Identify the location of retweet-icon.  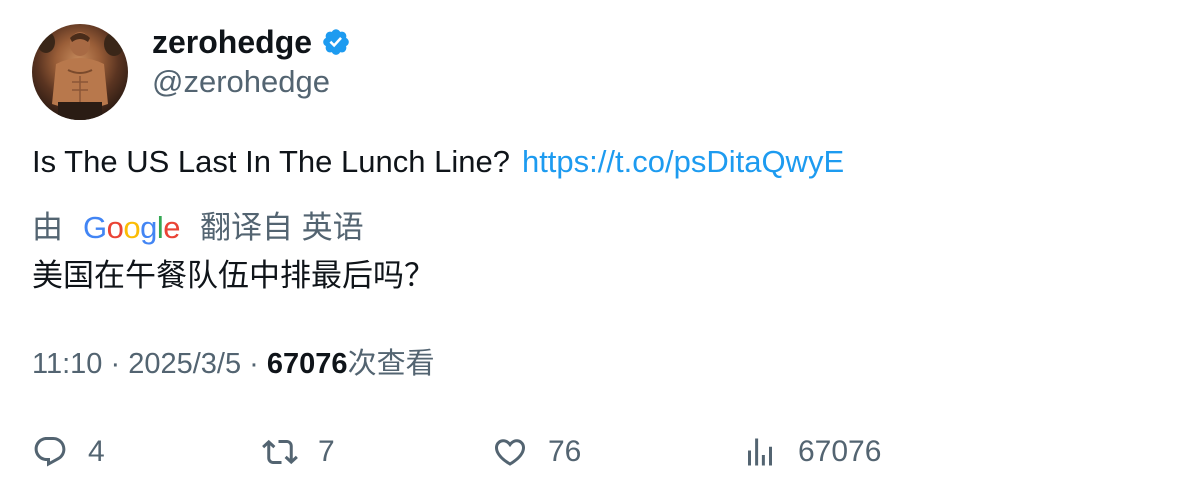
(280, 452).